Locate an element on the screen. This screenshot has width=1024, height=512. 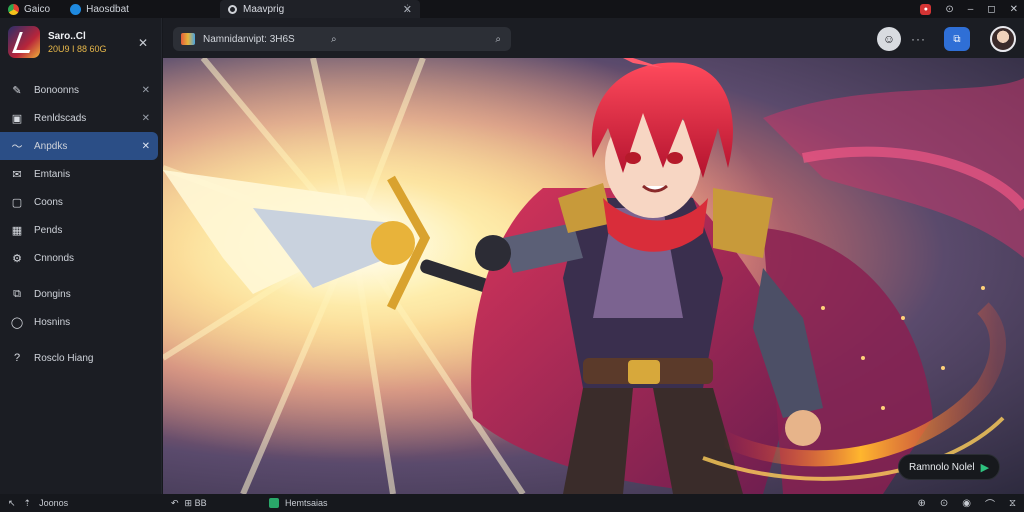
sidebar-item-label: Cnnonds is located at coordinates (54, 258).